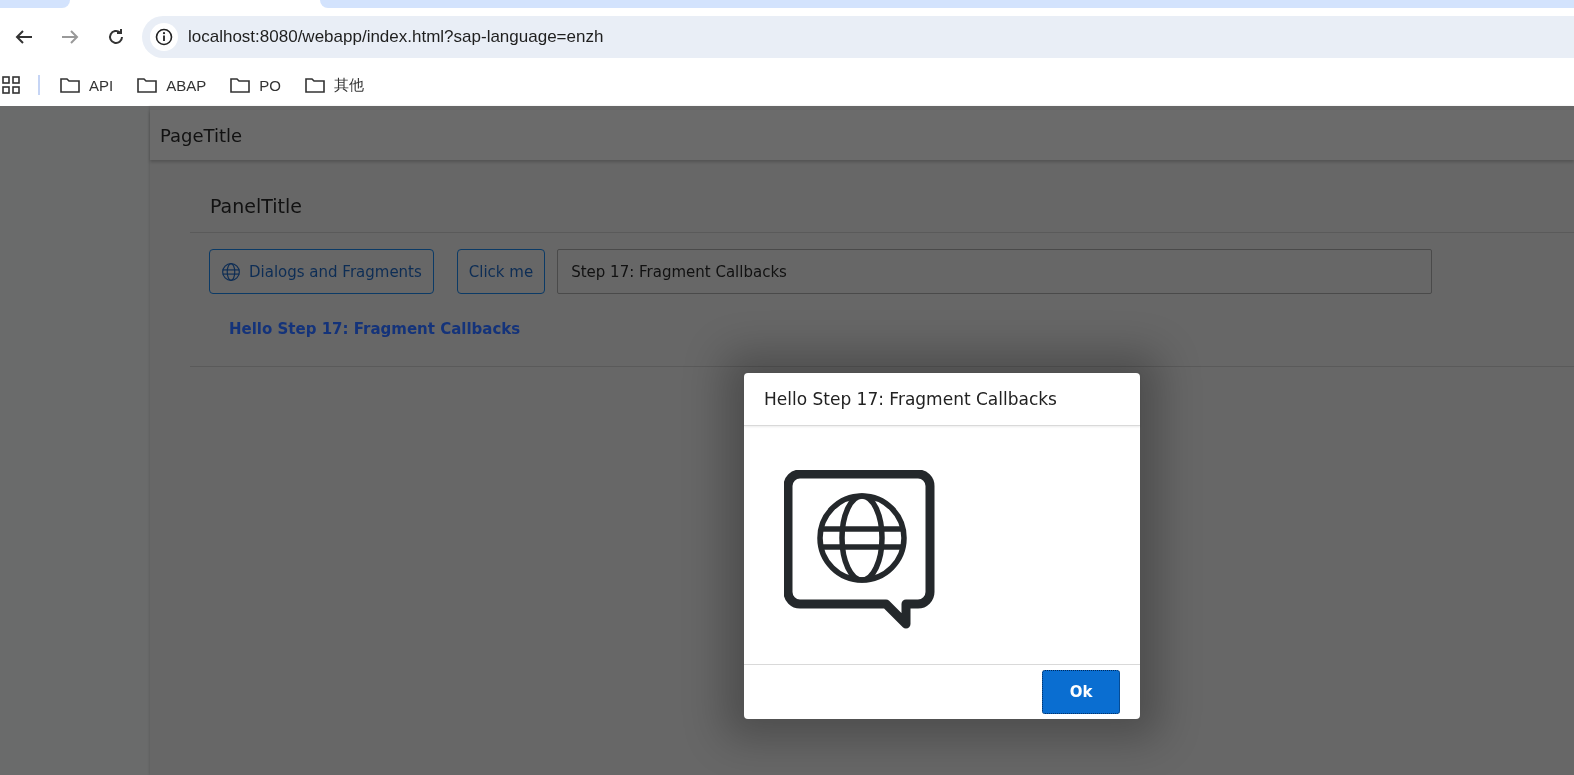  Describe the element at coordinates (11, 85) in the screenshot. I see `apps-icon` at that location.